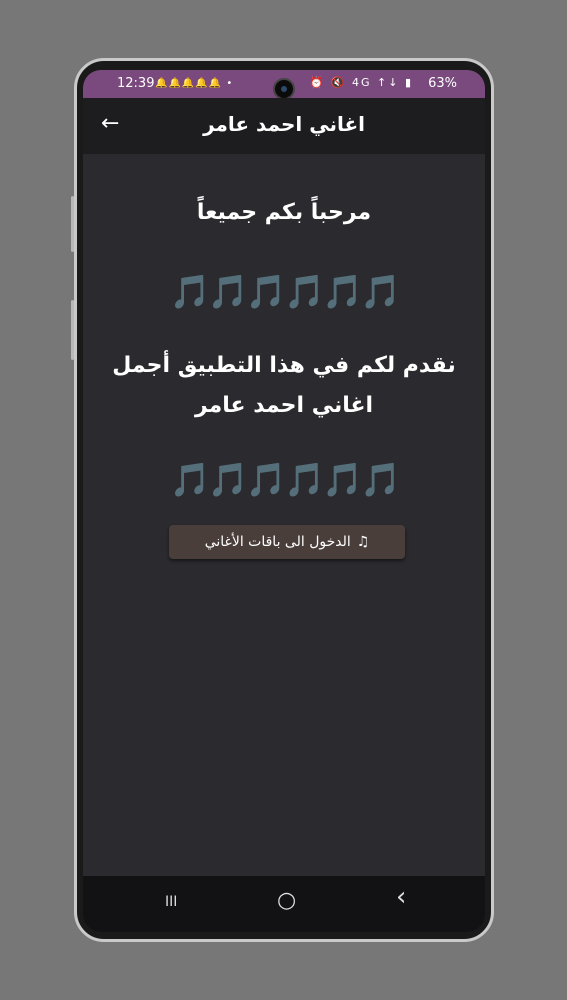 This screenshot has height=1000, width=567. I want to click on enter-button-label: الدخول الى باقات الأغاني, so click(277, 542).